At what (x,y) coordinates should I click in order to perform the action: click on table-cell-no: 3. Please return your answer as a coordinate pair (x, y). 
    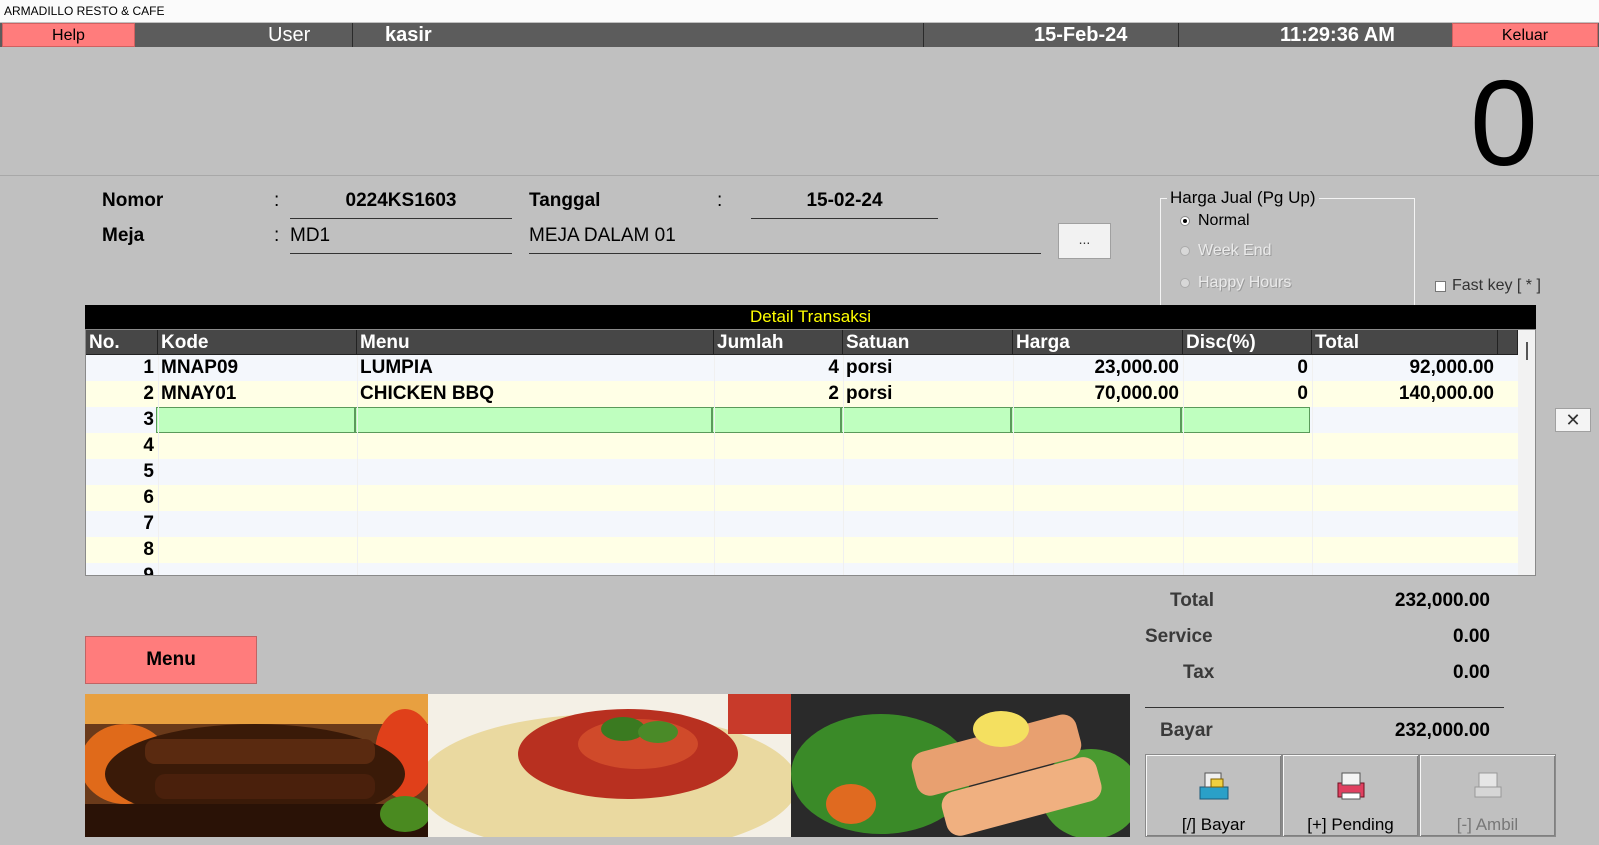
    Looking at the image, I should click on (122, 420).